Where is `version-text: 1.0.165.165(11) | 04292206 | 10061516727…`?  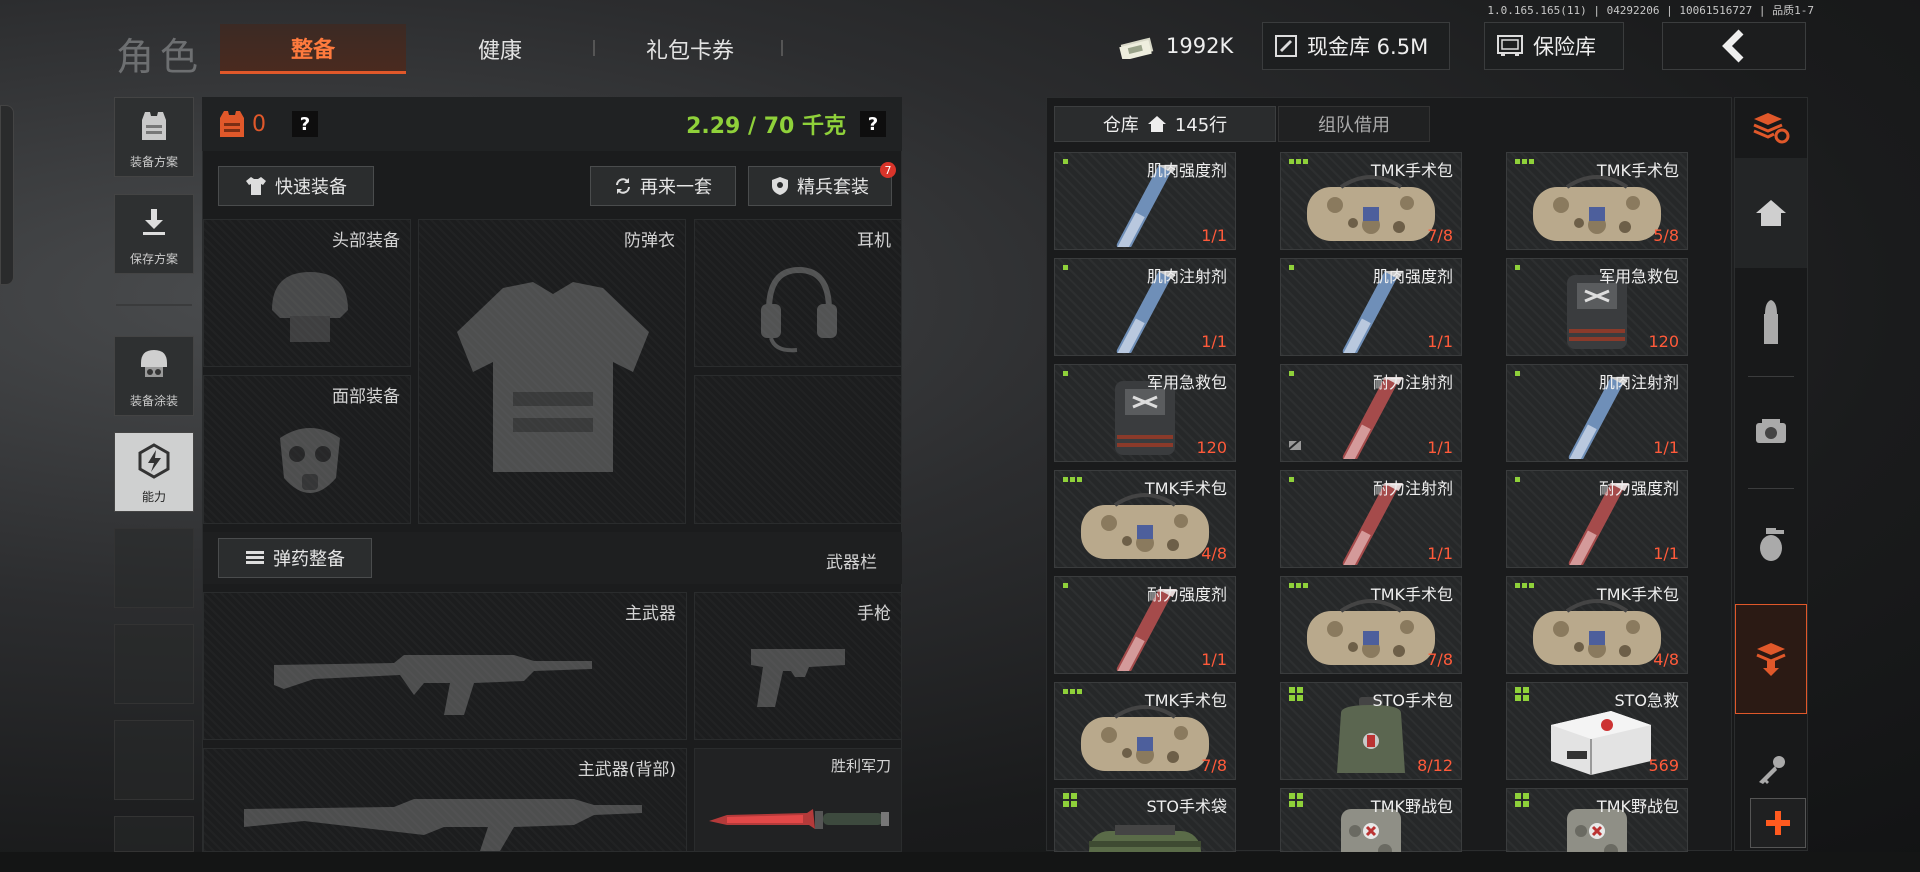 version-text: 1.0.165.165(11) | 04292206 | 10061516727… is located at coordinates (1650, 10).